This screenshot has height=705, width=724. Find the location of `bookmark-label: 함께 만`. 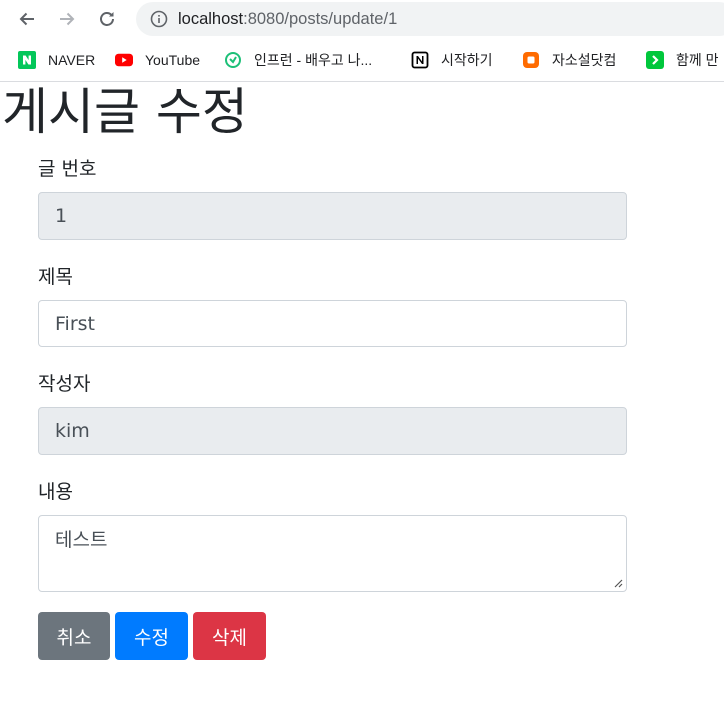

bookmark-label: 함께 만 is located at coordinates (697, 60).